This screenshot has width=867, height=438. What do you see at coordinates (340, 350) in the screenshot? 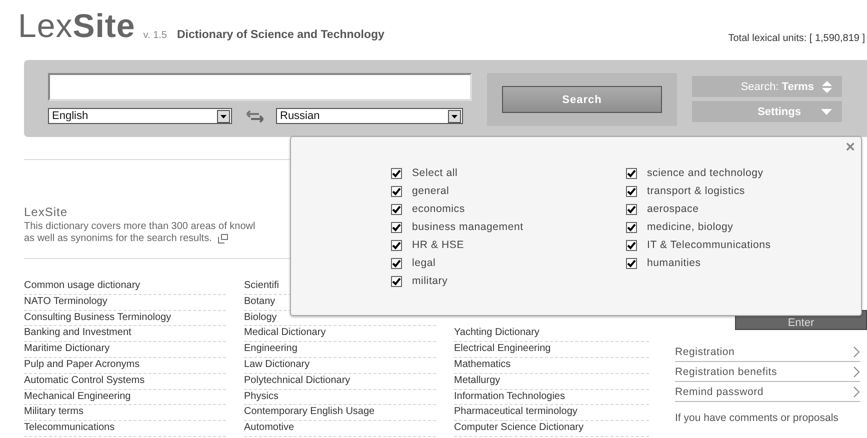
I see `dictionary-link: Engineering` at bounding box center [340, 350].